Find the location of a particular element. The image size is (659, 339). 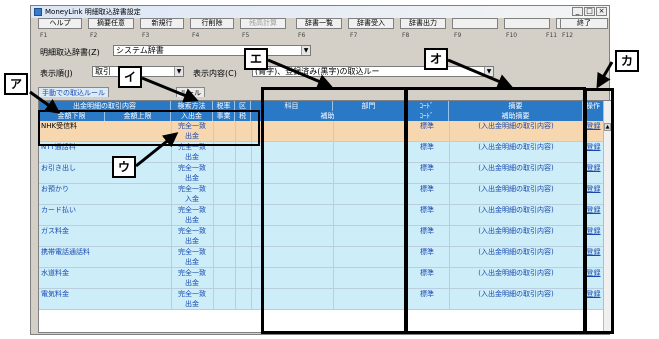

cell-io: 入金 is located at coordinates (192, 199).